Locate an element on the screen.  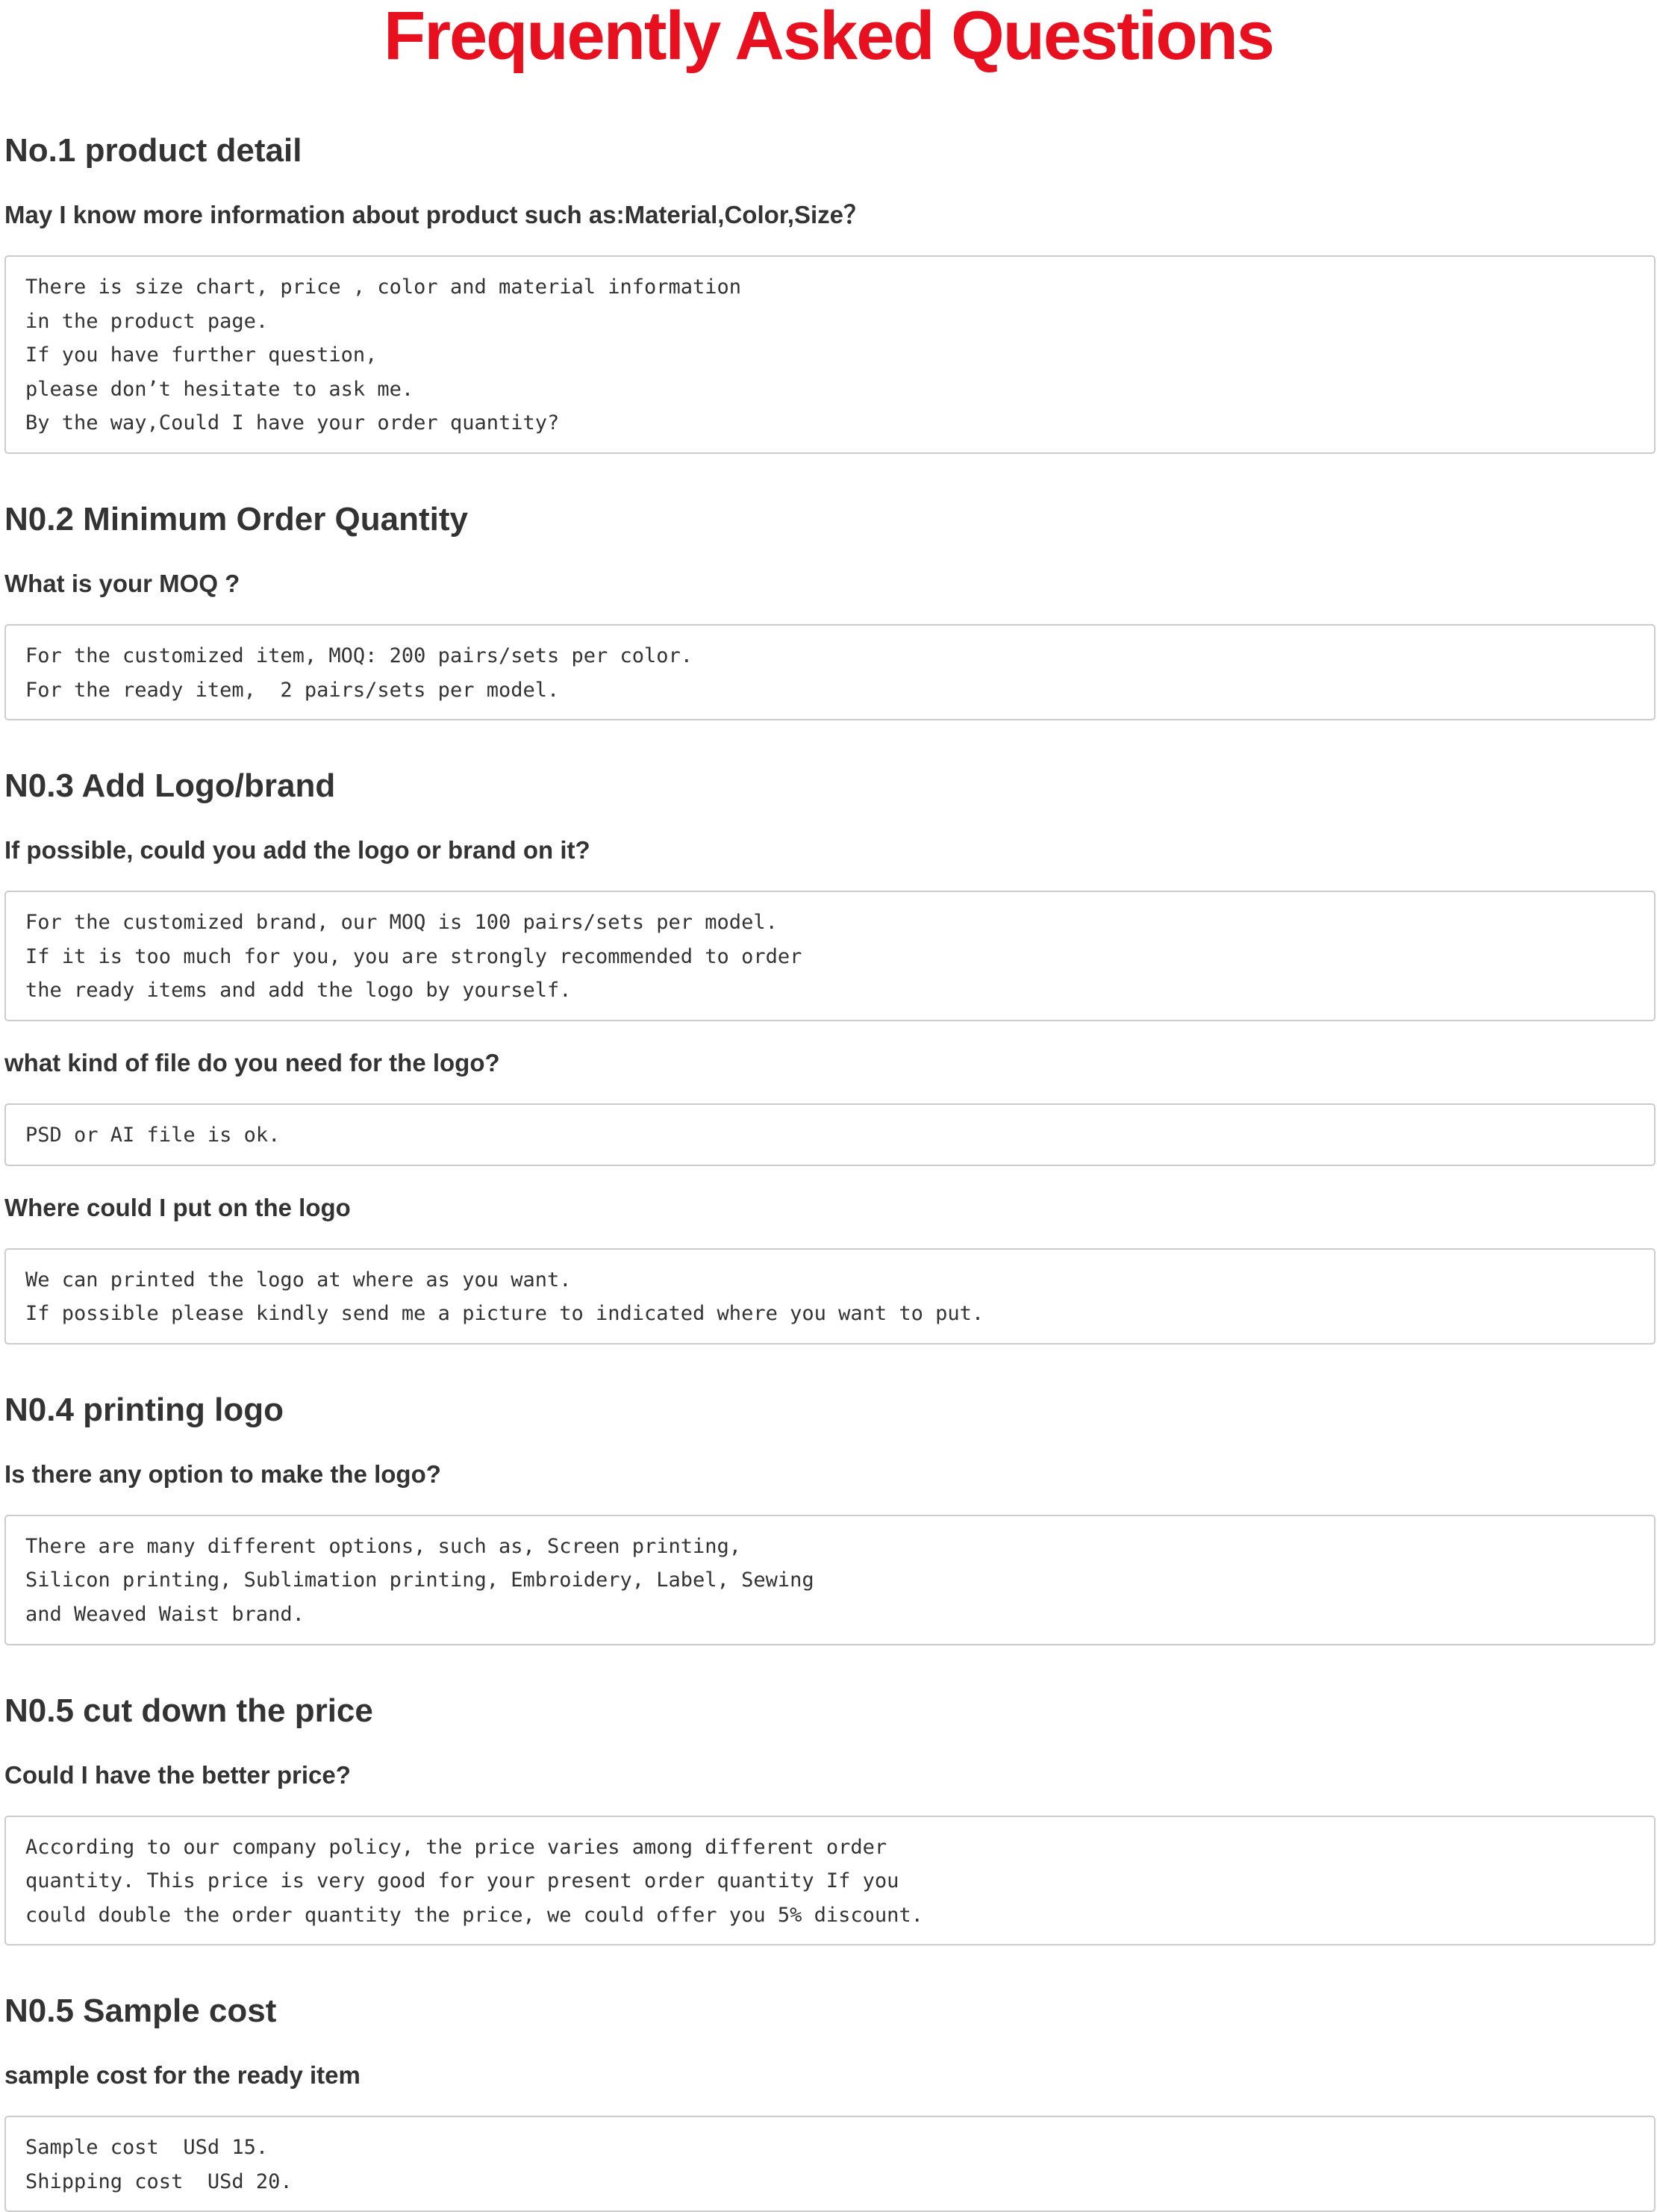
question: Where could I put on the logo is located at coordinates (177, 1207).